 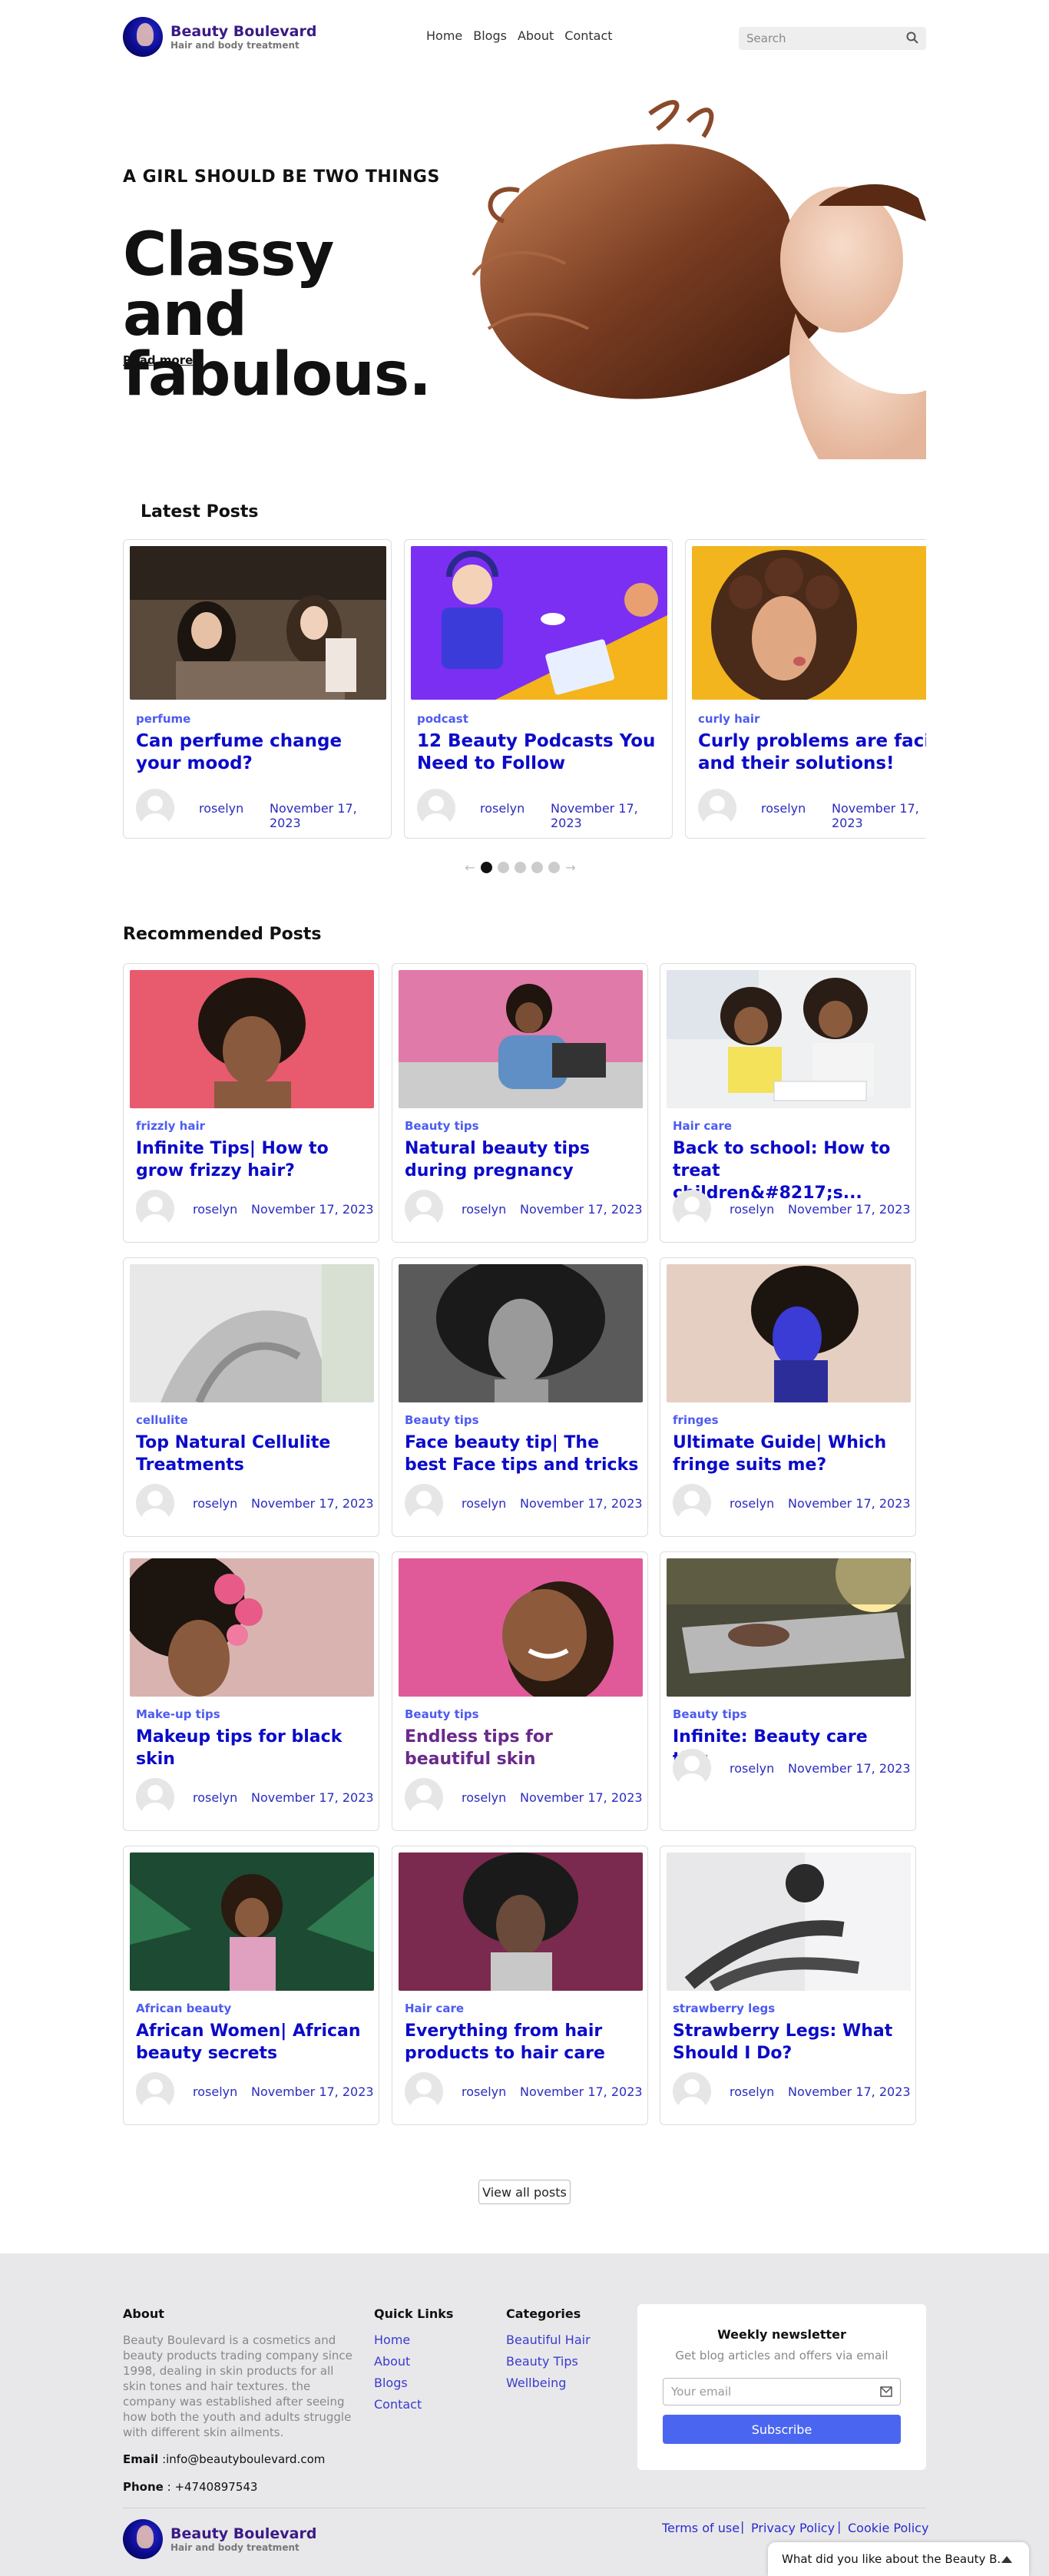 What do you see at coordinates (158, 360) in the screenshot?
I see `read-more-link: Read more` at bounding box center [158, 360].